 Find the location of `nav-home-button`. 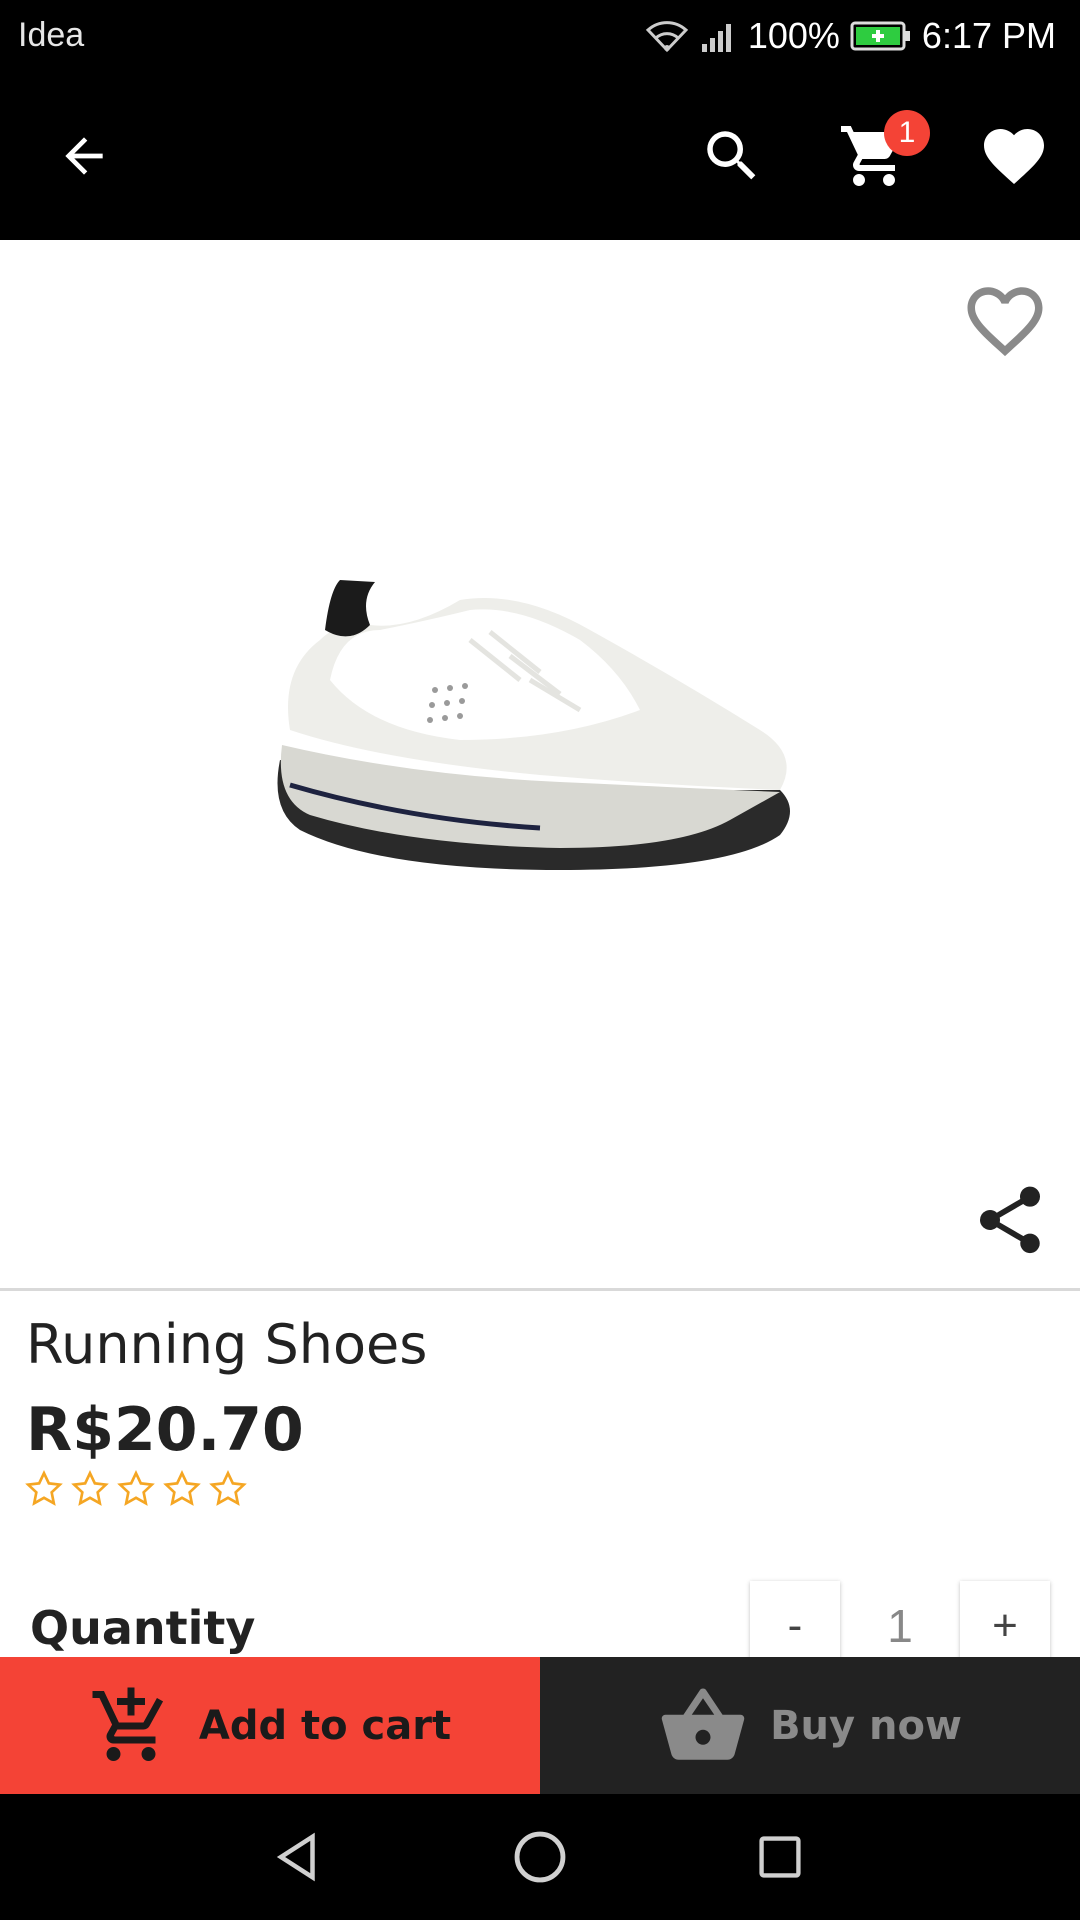

nav-home-button is located at coordinates (540, 1857).